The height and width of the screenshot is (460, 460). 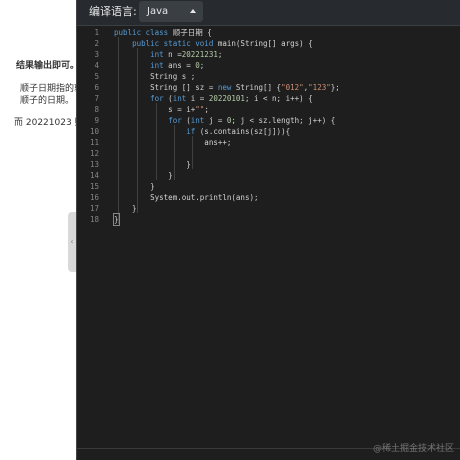 I want to click on caret-up-icon, so click(x=193, y=11).